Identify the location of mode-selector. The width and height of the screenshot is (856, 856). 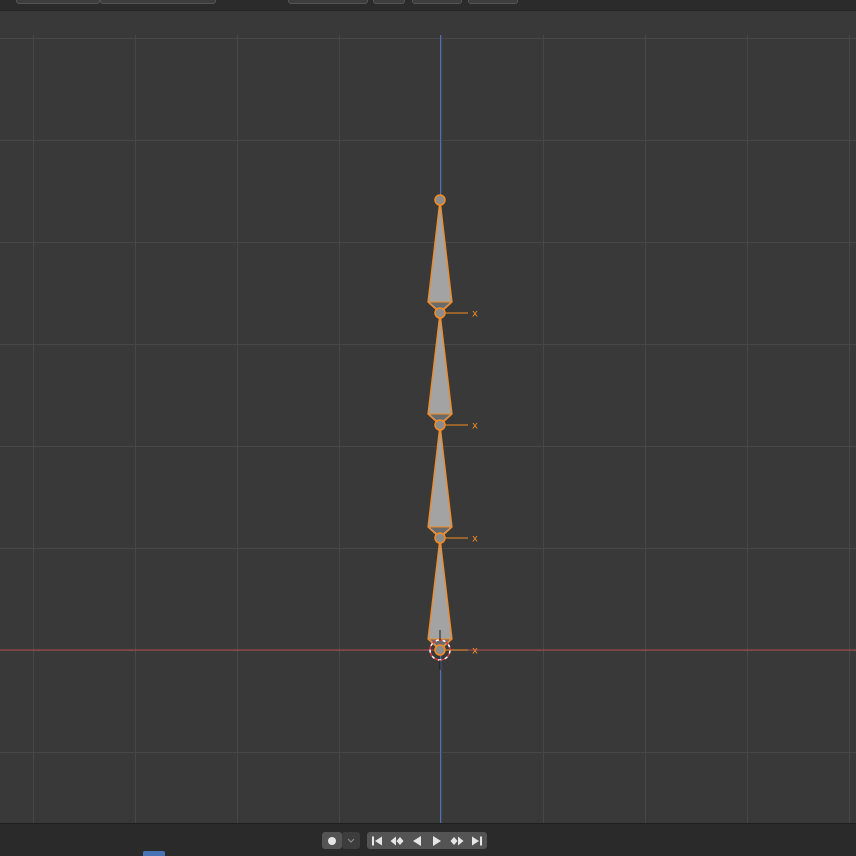
(58, 2).